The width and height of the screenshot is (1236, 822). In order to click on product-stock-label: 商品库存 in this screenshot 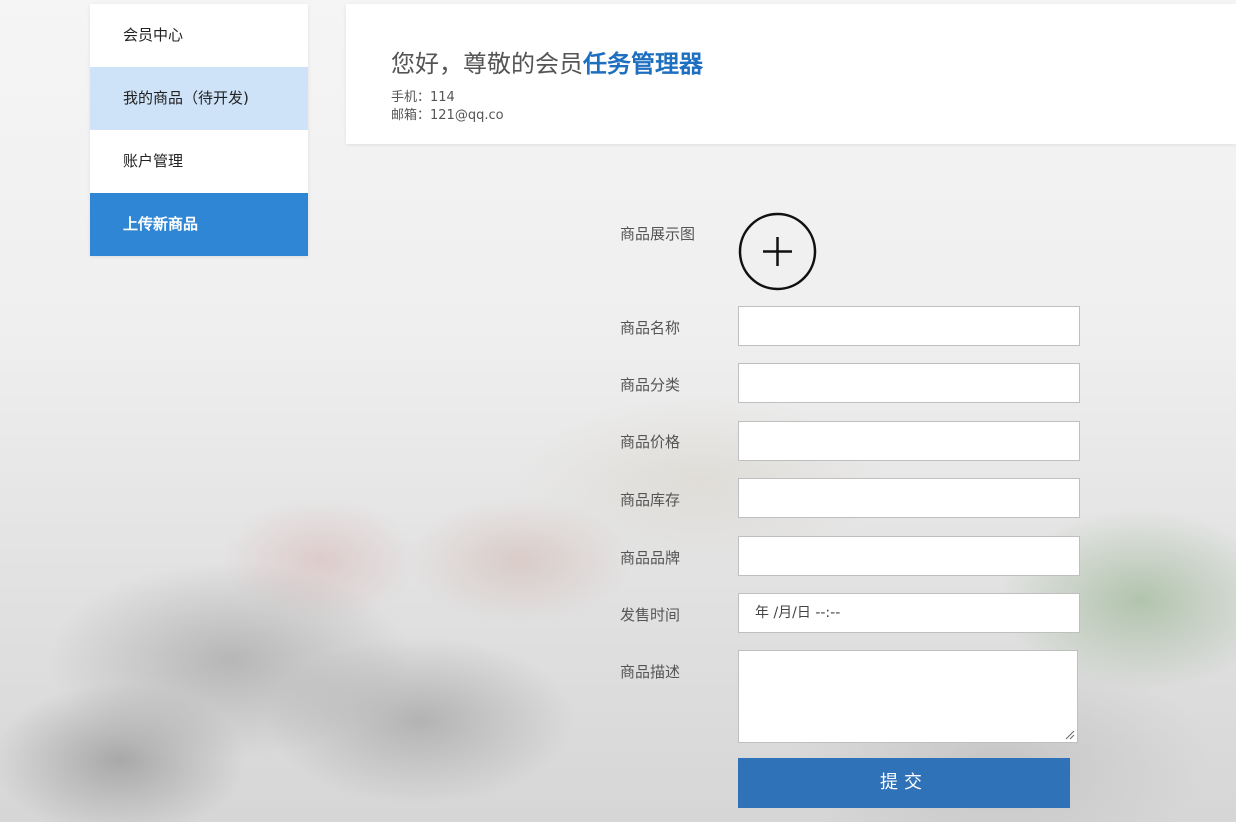, I will do `click(650, 500)`.